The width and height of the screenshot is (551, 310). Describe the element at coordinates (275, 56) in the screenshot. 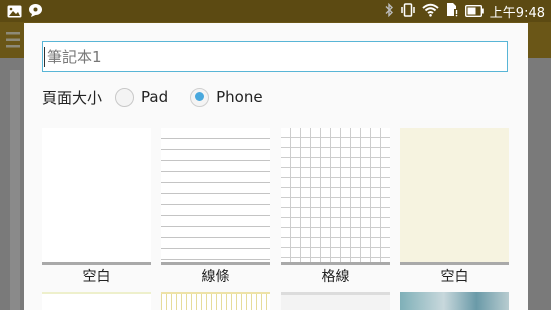

I see `notebook-name-input` at that location.